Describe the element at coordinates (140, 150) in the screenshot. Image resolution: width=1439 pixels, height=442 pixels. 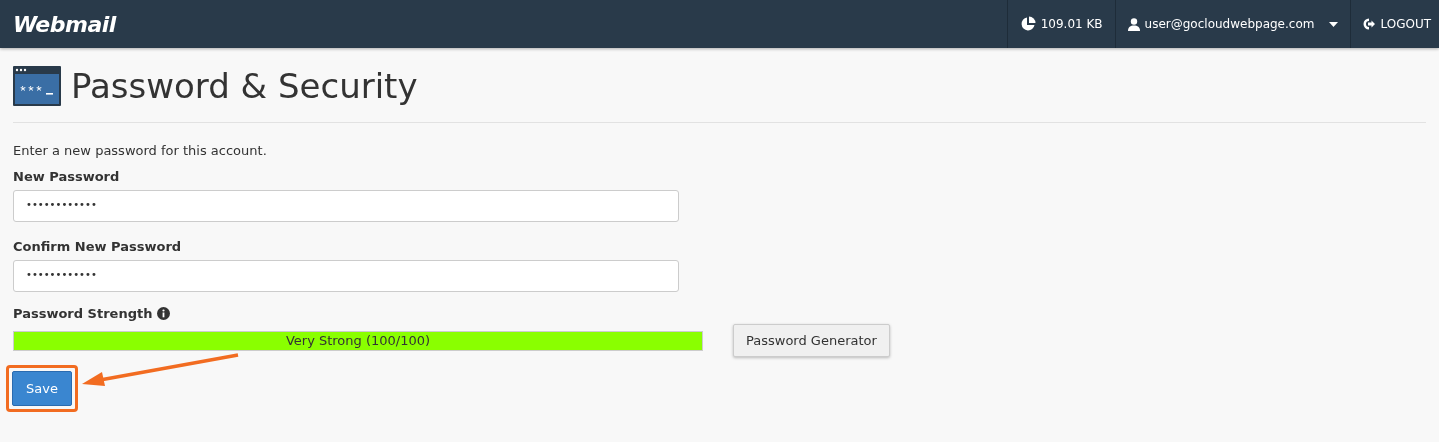
I see `intro-text: Enter a new password for this account.` at that location.